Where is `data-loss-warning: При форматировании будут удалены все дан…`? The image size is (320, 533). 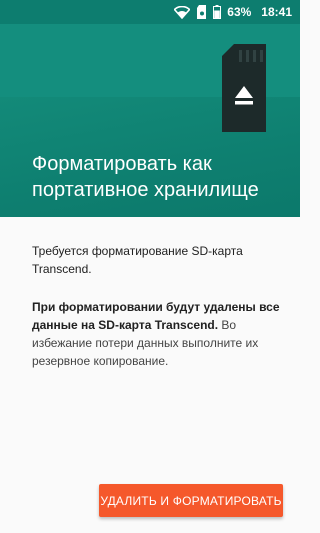
data-loss-warning: При форматировании будут удалены все дан… is located at coordinates (157, 334).